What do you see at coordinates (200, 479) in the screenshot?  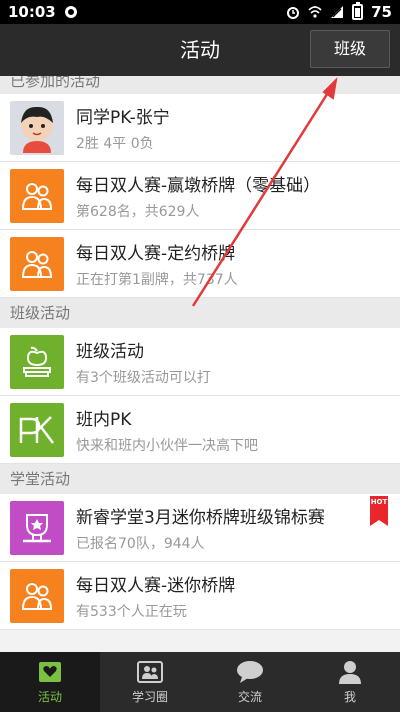 I see `section-header-school: 学堂活动` at bounding box center [200, 479].